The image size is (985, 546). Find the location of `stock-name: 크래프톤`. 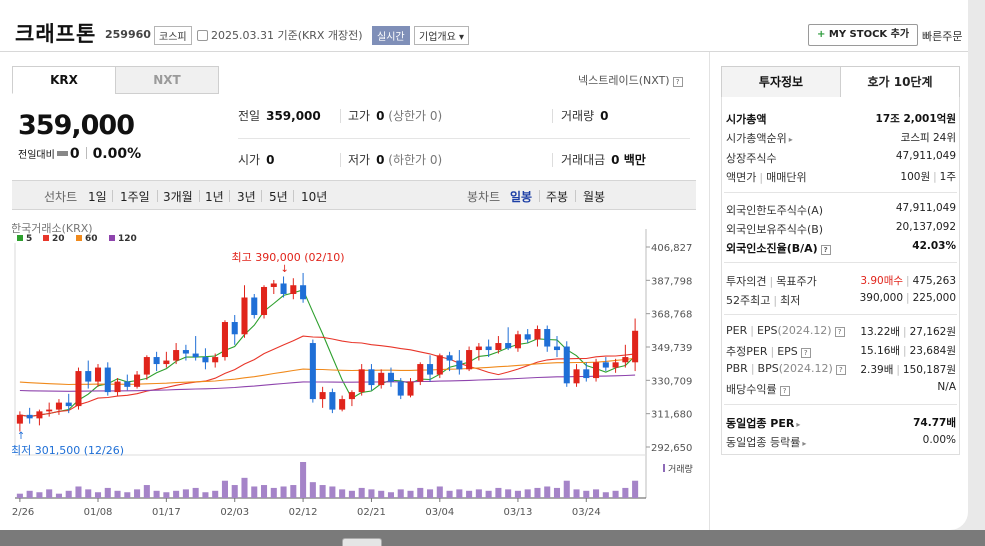

stock-name: 크래프톤 is located at coordinates (56, 34).